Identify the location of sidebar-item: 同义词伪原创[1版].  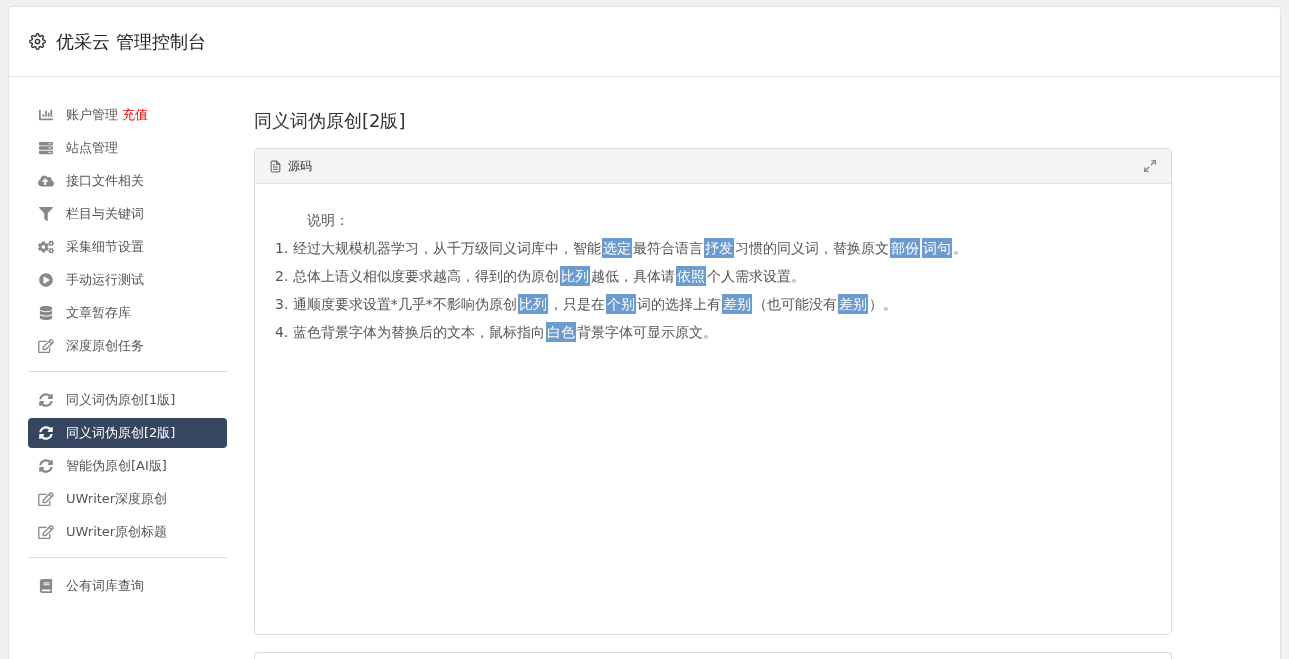
(127, 400).